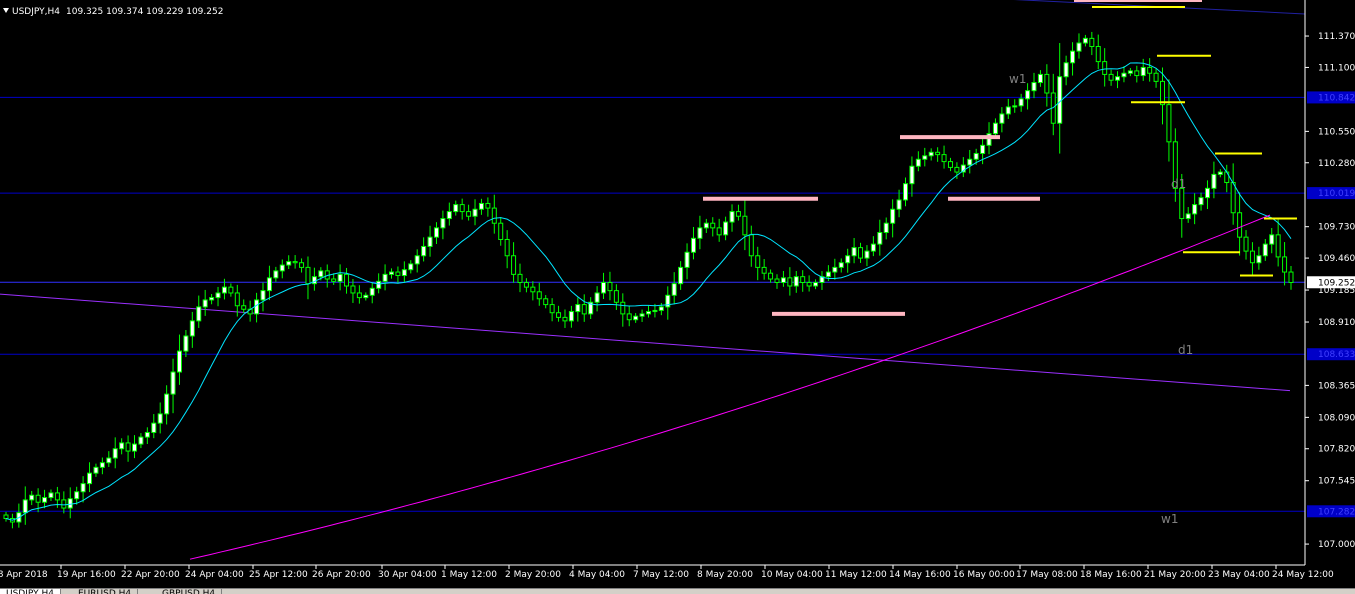  Describe the element at coordinates (1175, 575) in the screenshot. I see `x-tick-label: 21 May 20:00` at that location.